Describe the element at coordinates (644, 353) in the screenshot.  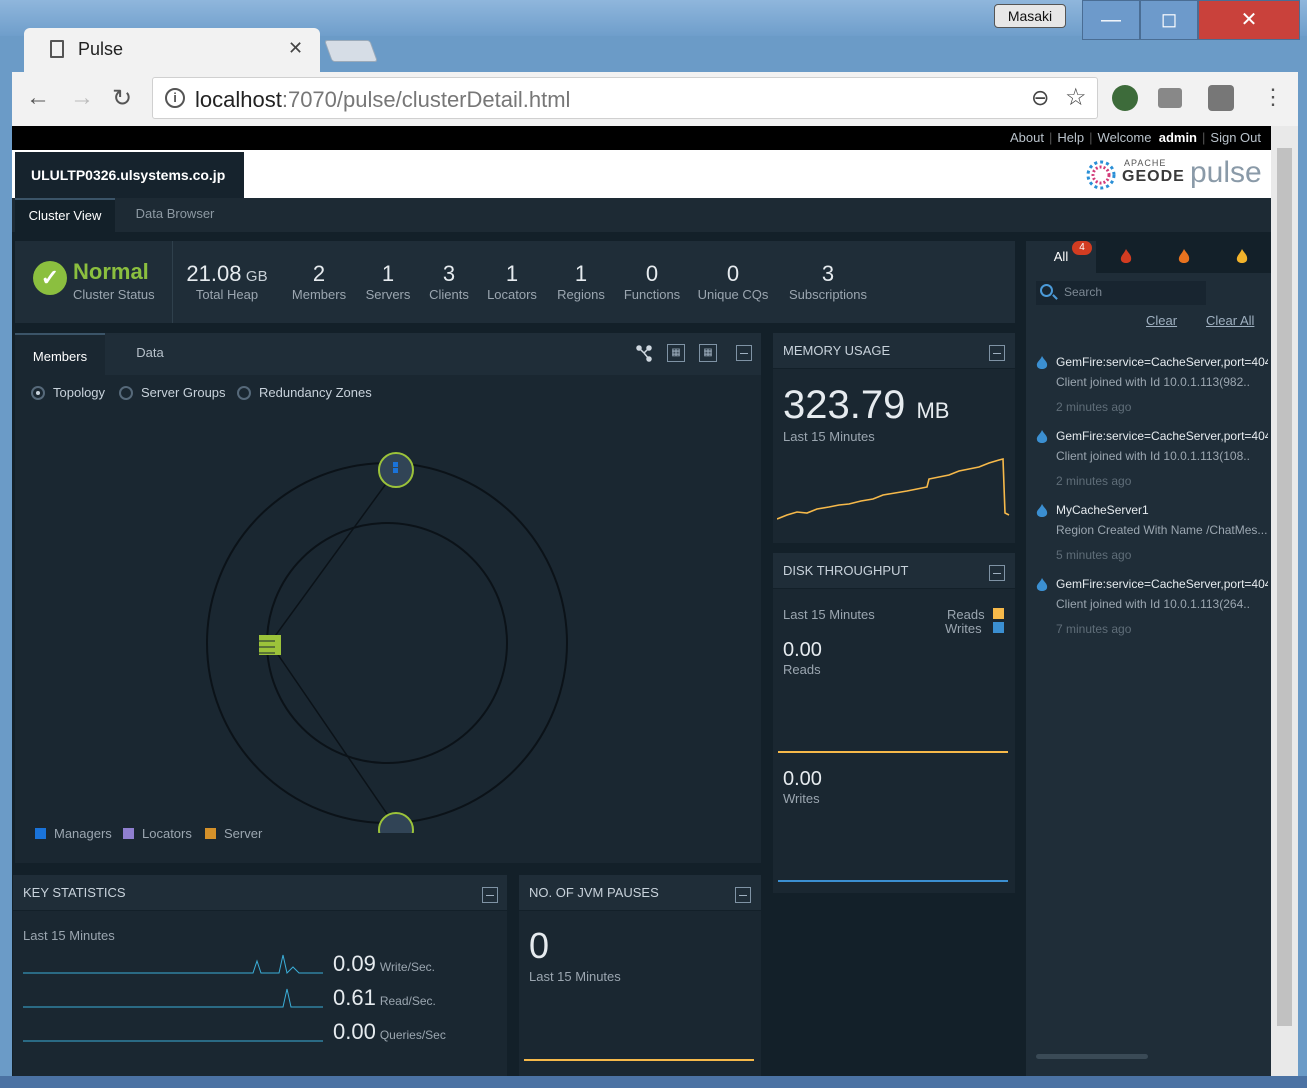
I see `topology-view-icon` at that location.